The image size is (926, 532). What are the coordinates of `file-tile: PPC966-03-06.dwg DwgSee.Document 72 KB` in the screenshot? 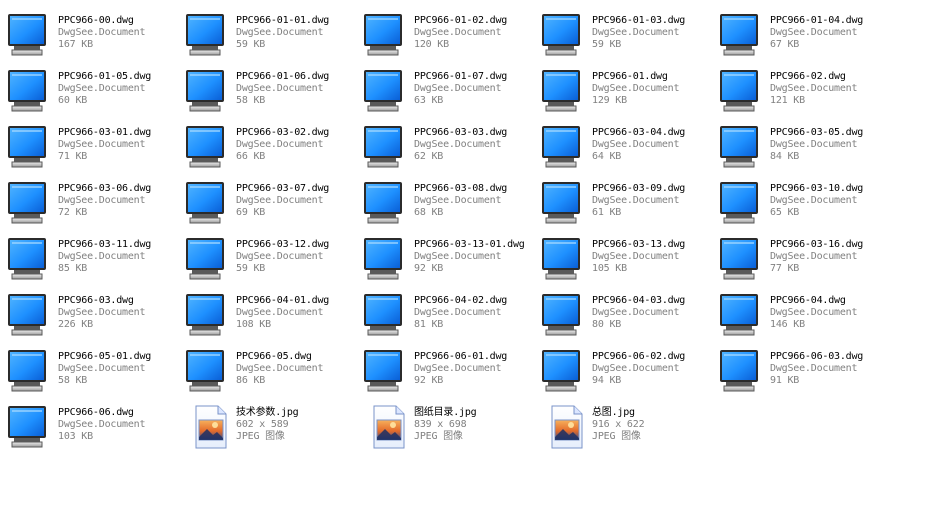 It's located at (95, 206).